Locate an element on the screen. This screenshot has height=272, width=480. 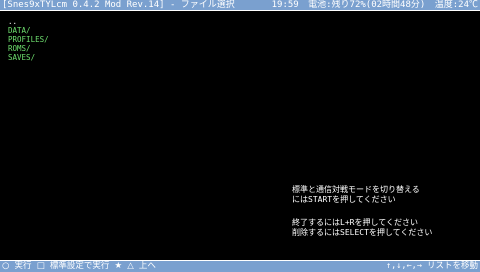
triangle-icon: △ is located at coordinates (130, 266).